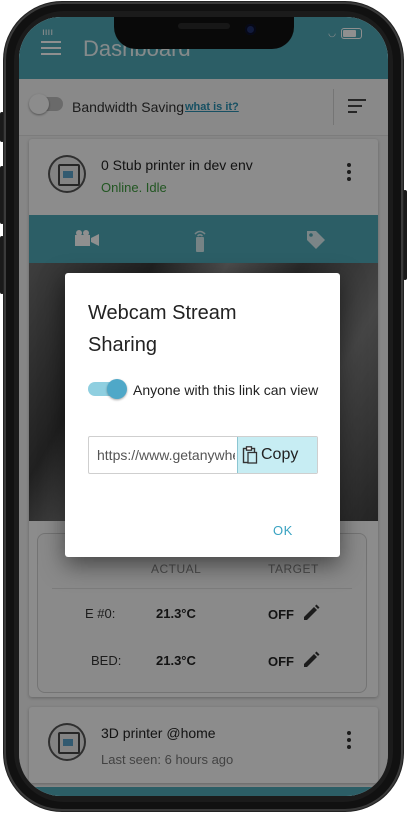 This screenshot has width=407, height=813. What do you see at coordinates (283, 530) in the screenshot?
I see `ok-button: OK` at bounding box center [283, 530].